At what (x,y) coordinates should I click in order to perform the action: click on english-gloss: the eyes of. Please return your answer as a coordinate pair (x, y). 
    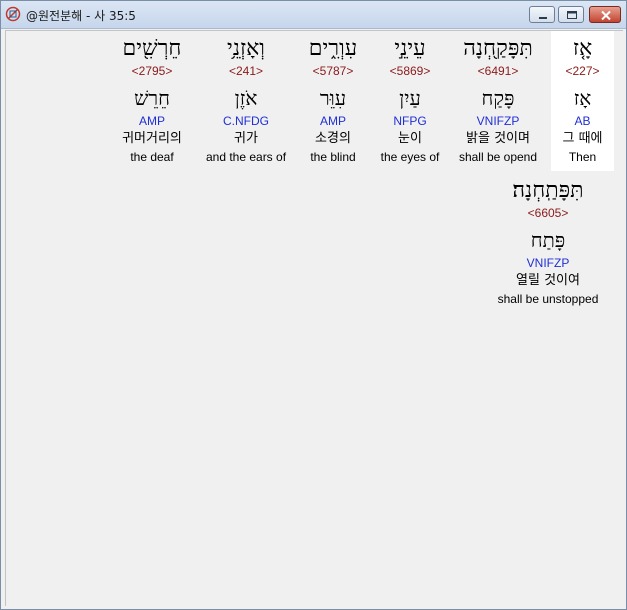
    Looking at the image, I should click on (410, 157).